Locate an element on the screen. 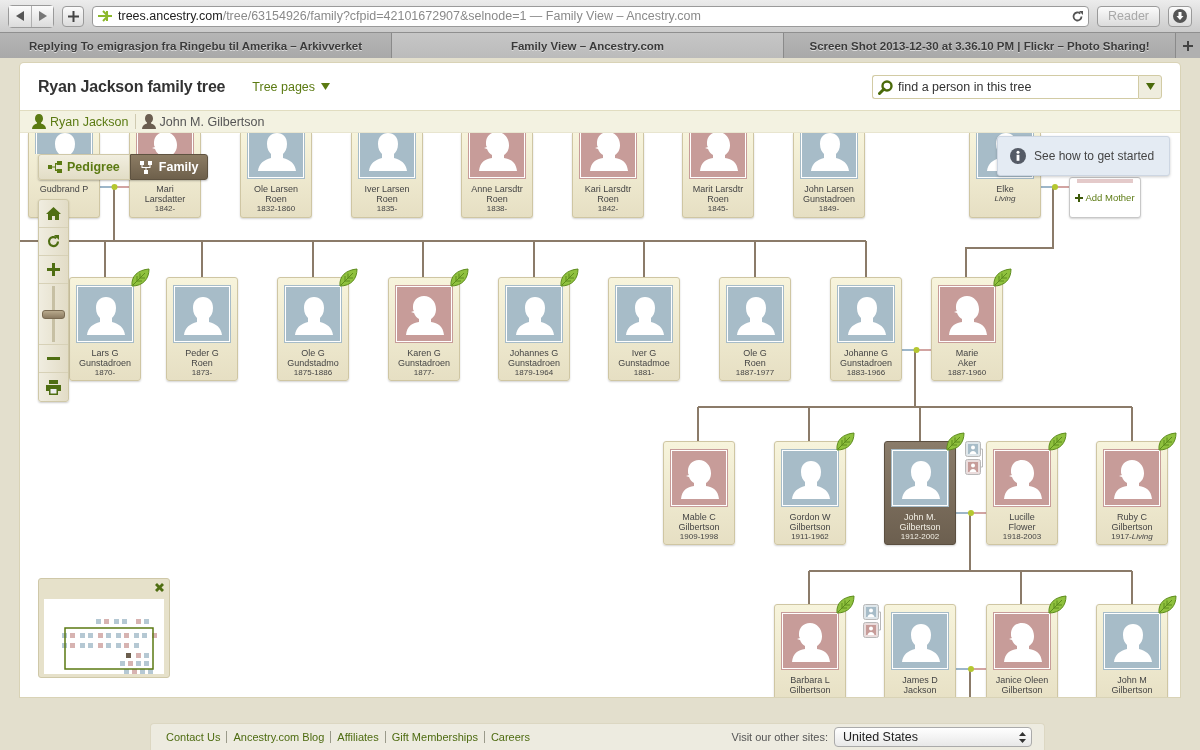 This screenshot has height=750, width=1200. person-name: James D Jackson is located at coordinates (920, 685).